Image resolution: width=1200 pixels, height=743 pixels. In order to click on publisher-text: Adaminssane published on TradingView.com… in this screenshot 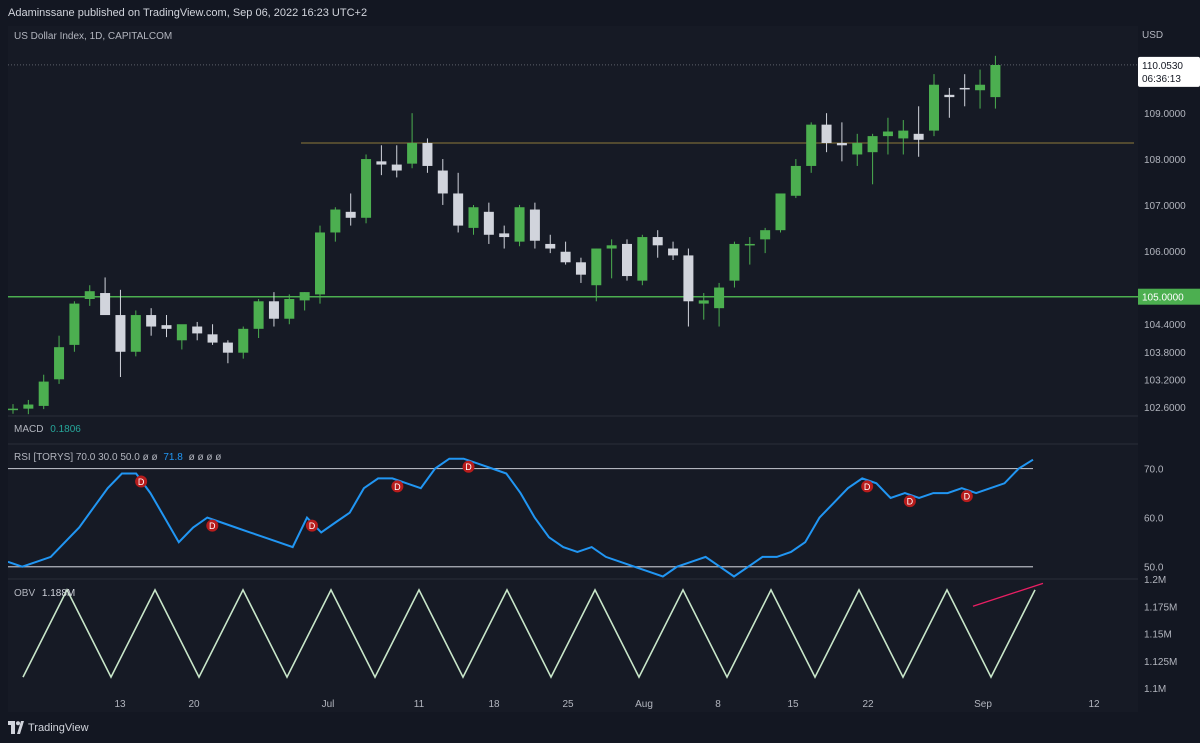, I will do `click(188, 13)`.